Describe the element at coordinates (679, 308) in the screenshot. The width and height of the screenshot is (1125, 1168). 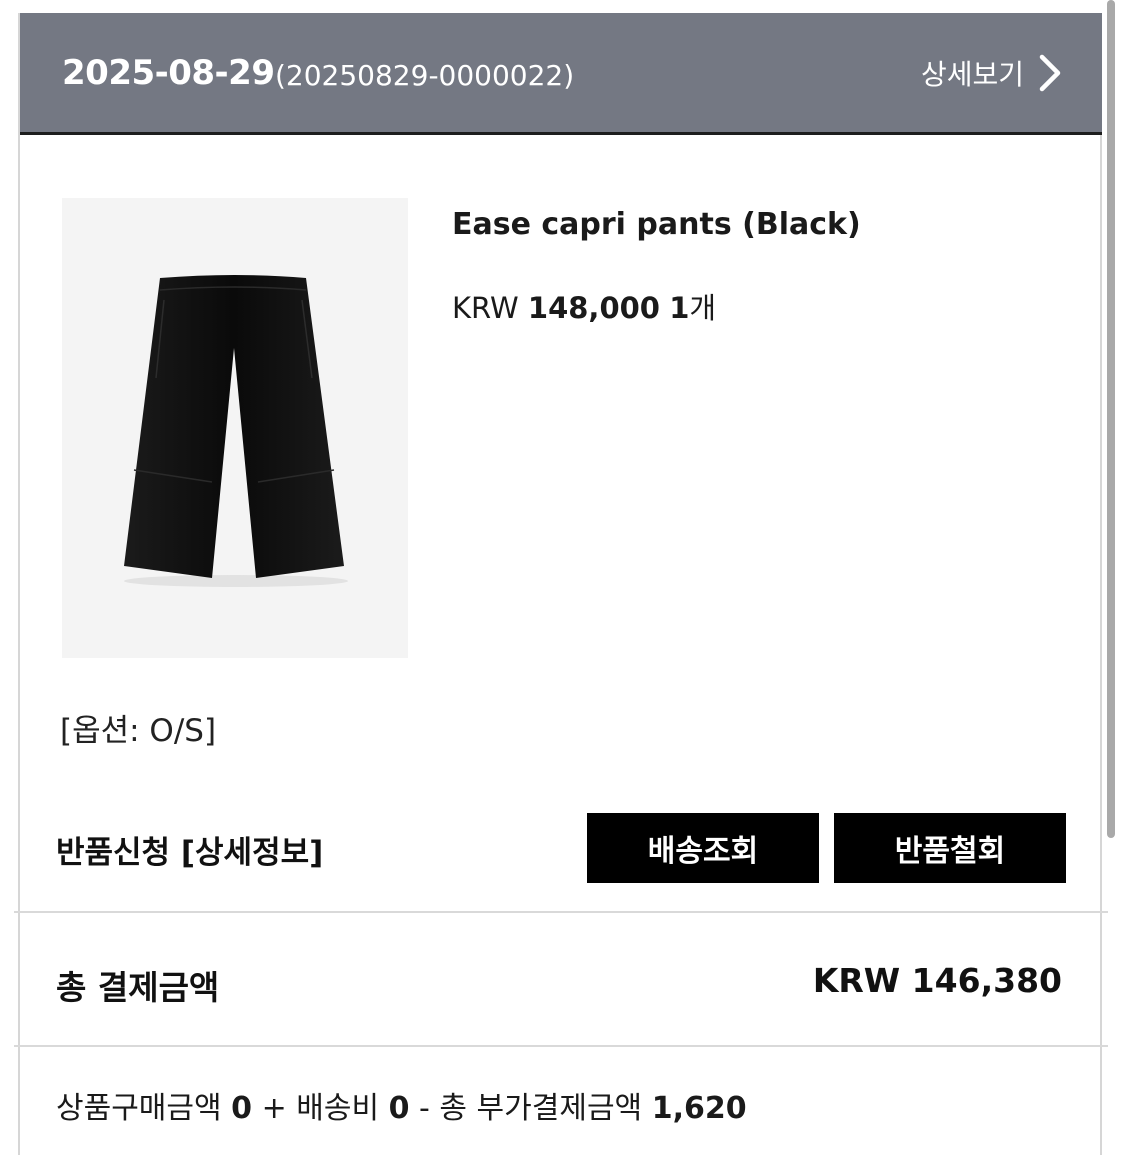
I see `quantity-value: 1` at that location.